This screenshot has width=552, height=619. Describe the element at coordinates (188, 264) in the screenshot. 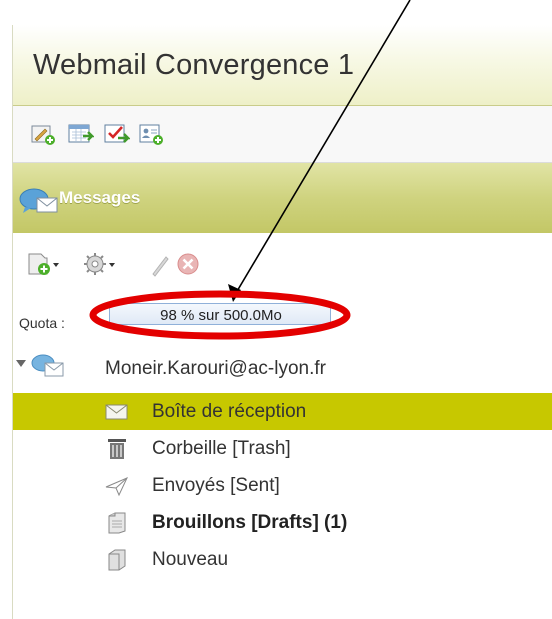

I see `delete-icon` at that location.